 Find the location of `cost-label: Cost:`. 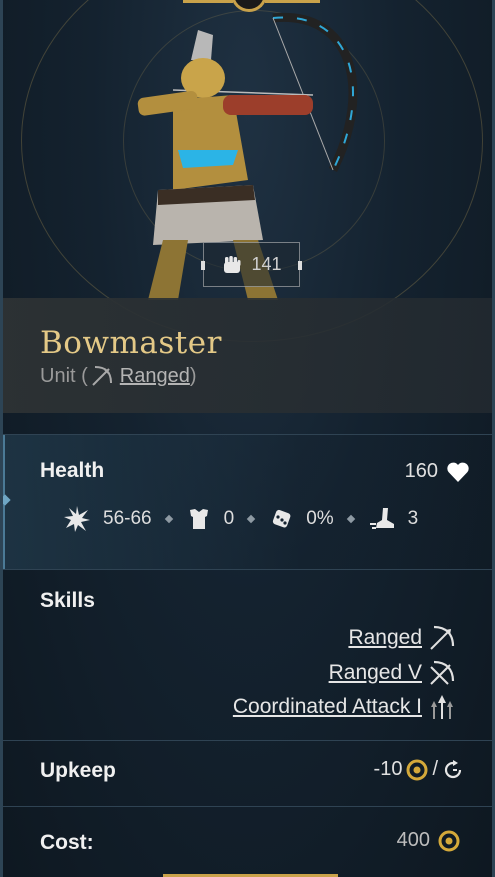

cost-label: Cost: is located at coordinates (67, 842).